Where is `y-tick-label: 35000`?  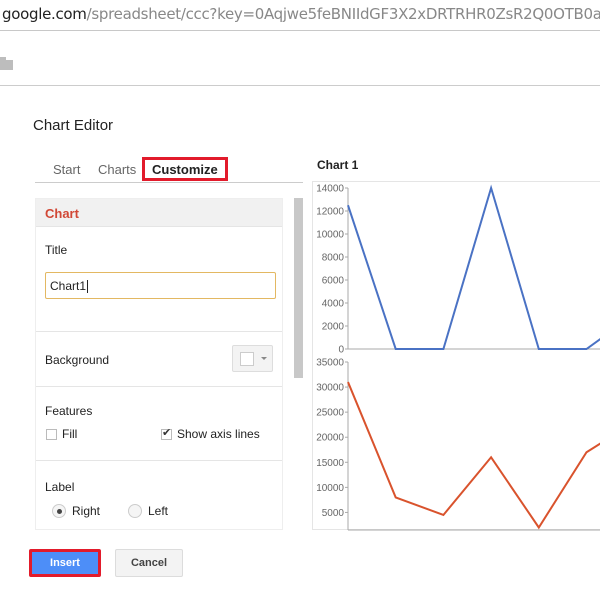 y-tick-label: 35000 is located at coordinates (330, 363).